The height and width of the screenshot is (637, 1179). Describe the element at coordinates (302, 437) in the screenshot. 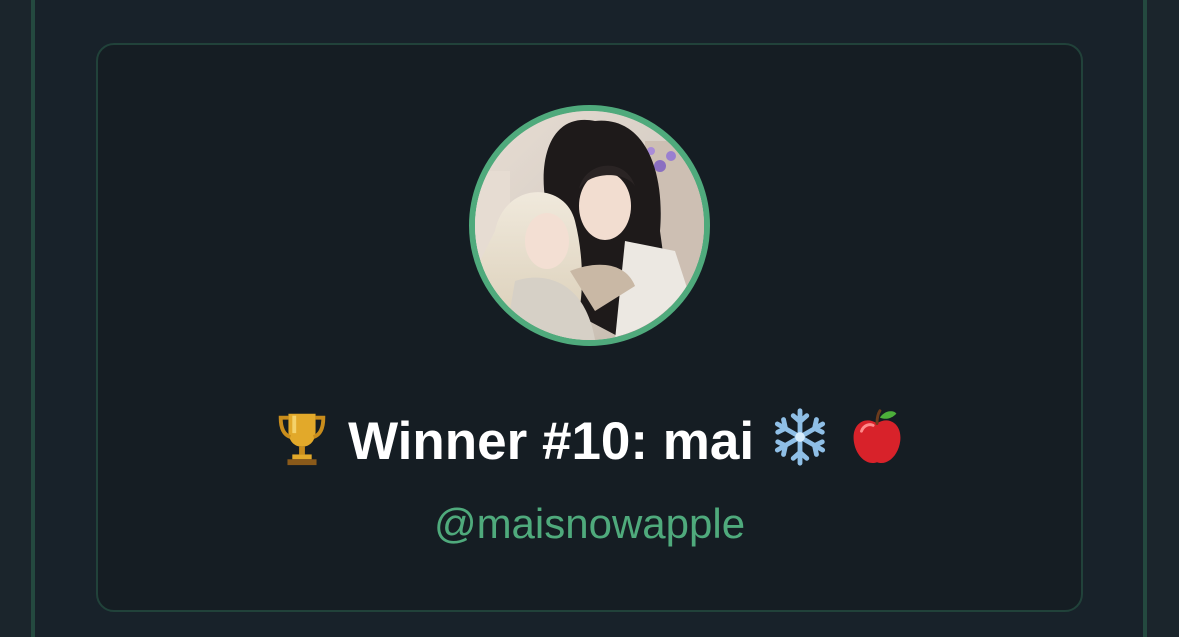

I see `trophy-icon` at that location.